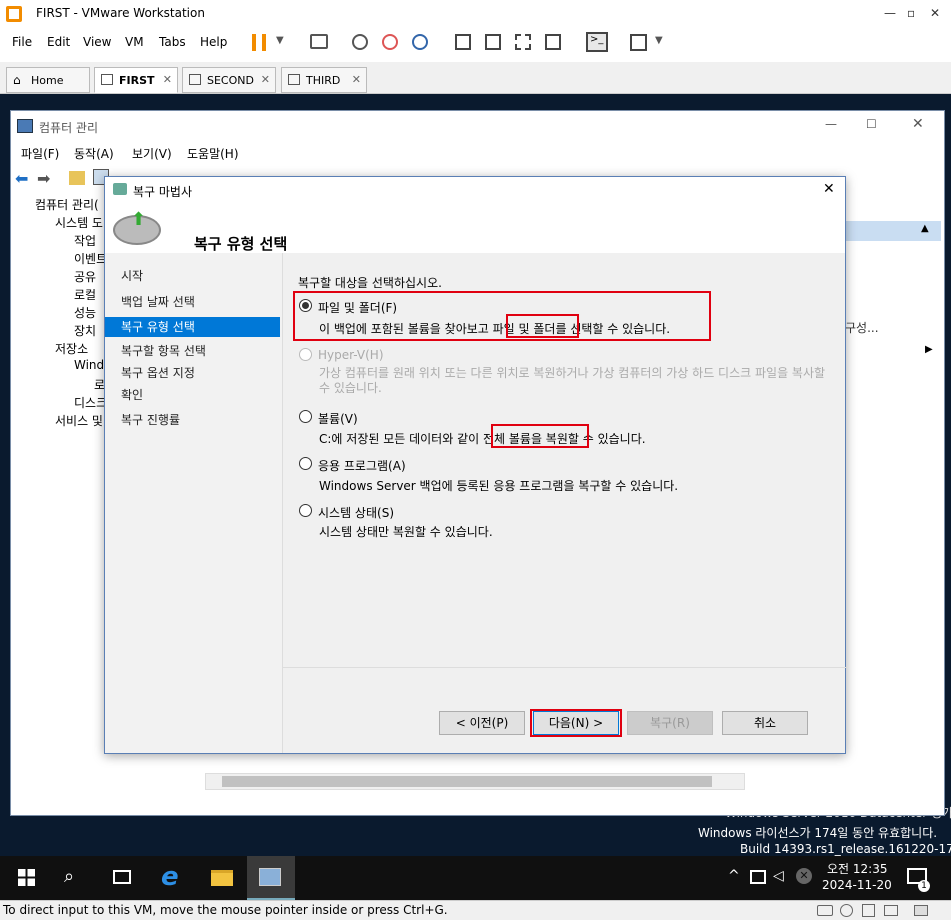 The image size is (951, 920). Describe the element at coordinates (77, 178) in the screenshot. I see `up-folder-icon` at that location.